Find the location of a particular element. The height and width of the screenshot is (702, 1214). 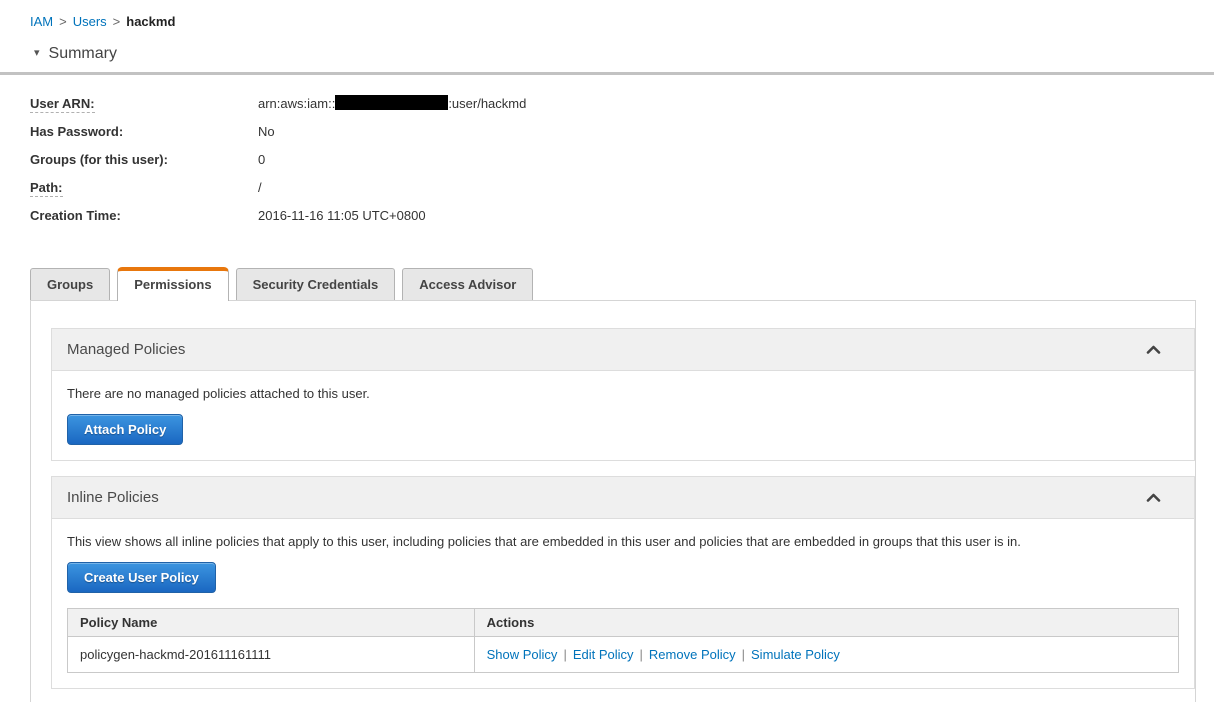

attach-policy-button: Attach Policy is located at coordinates (125, 429).